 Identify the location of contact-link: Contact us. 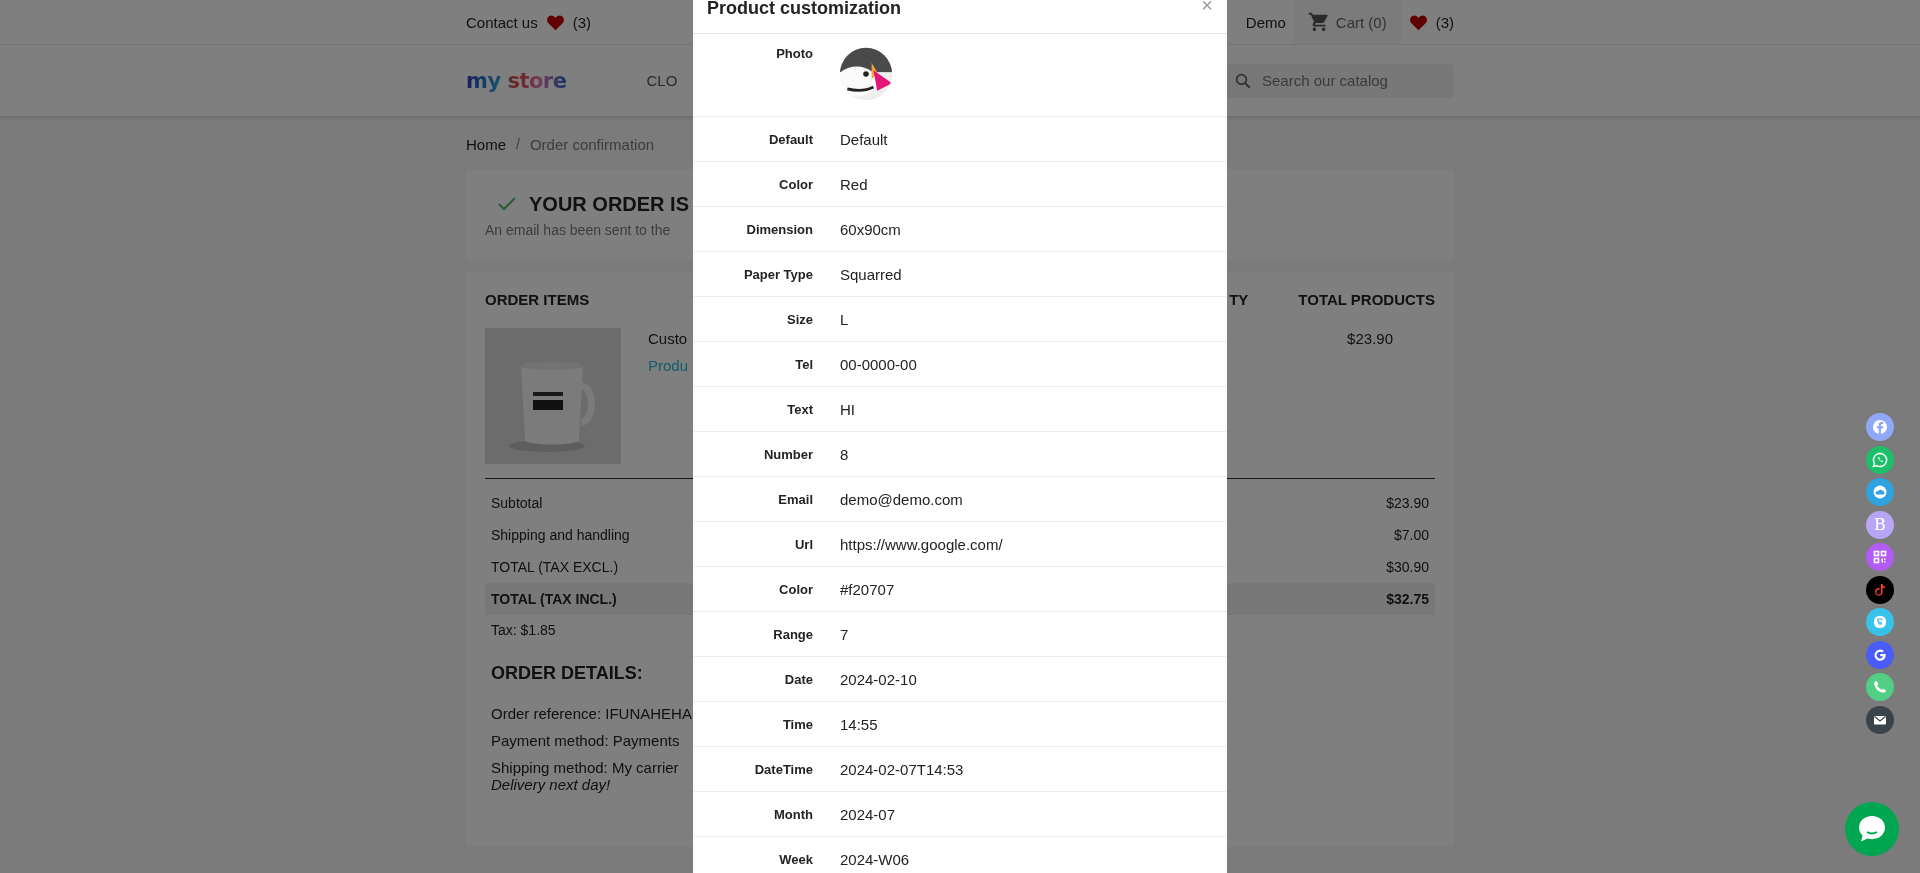
(502, 22).